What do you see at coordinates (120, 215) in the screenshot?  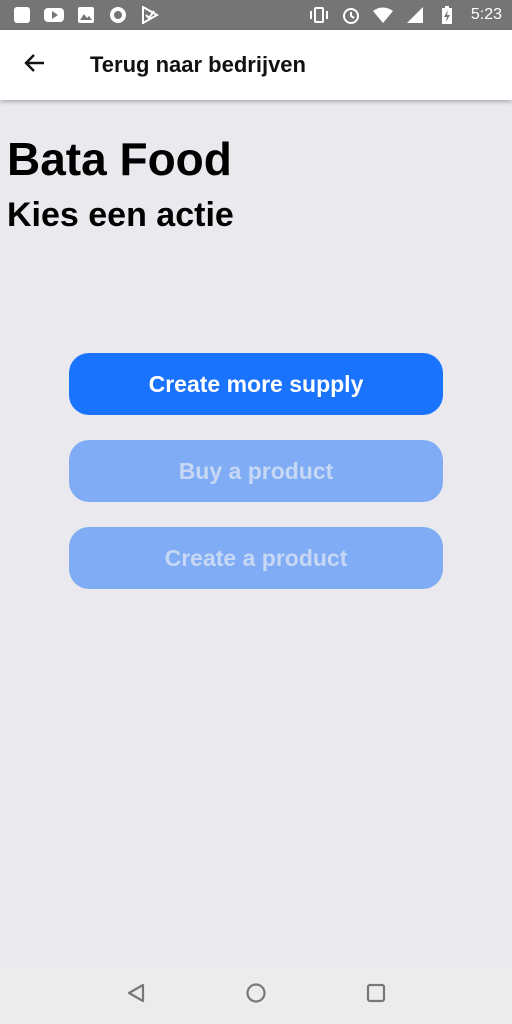 I see `page-subtitle: Kies een actie` at bounding box center [120, 215].